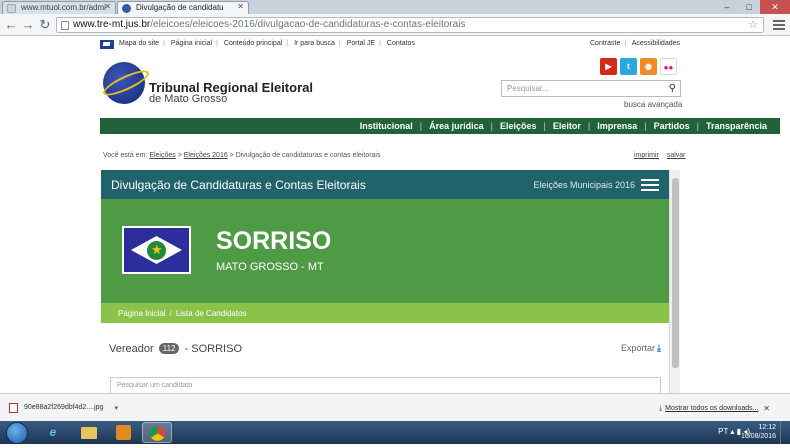 The image size is (790, 448). Describe the element at coordinates (628, 66) in the screenshot. I see `twitter-icon: t` at that location.